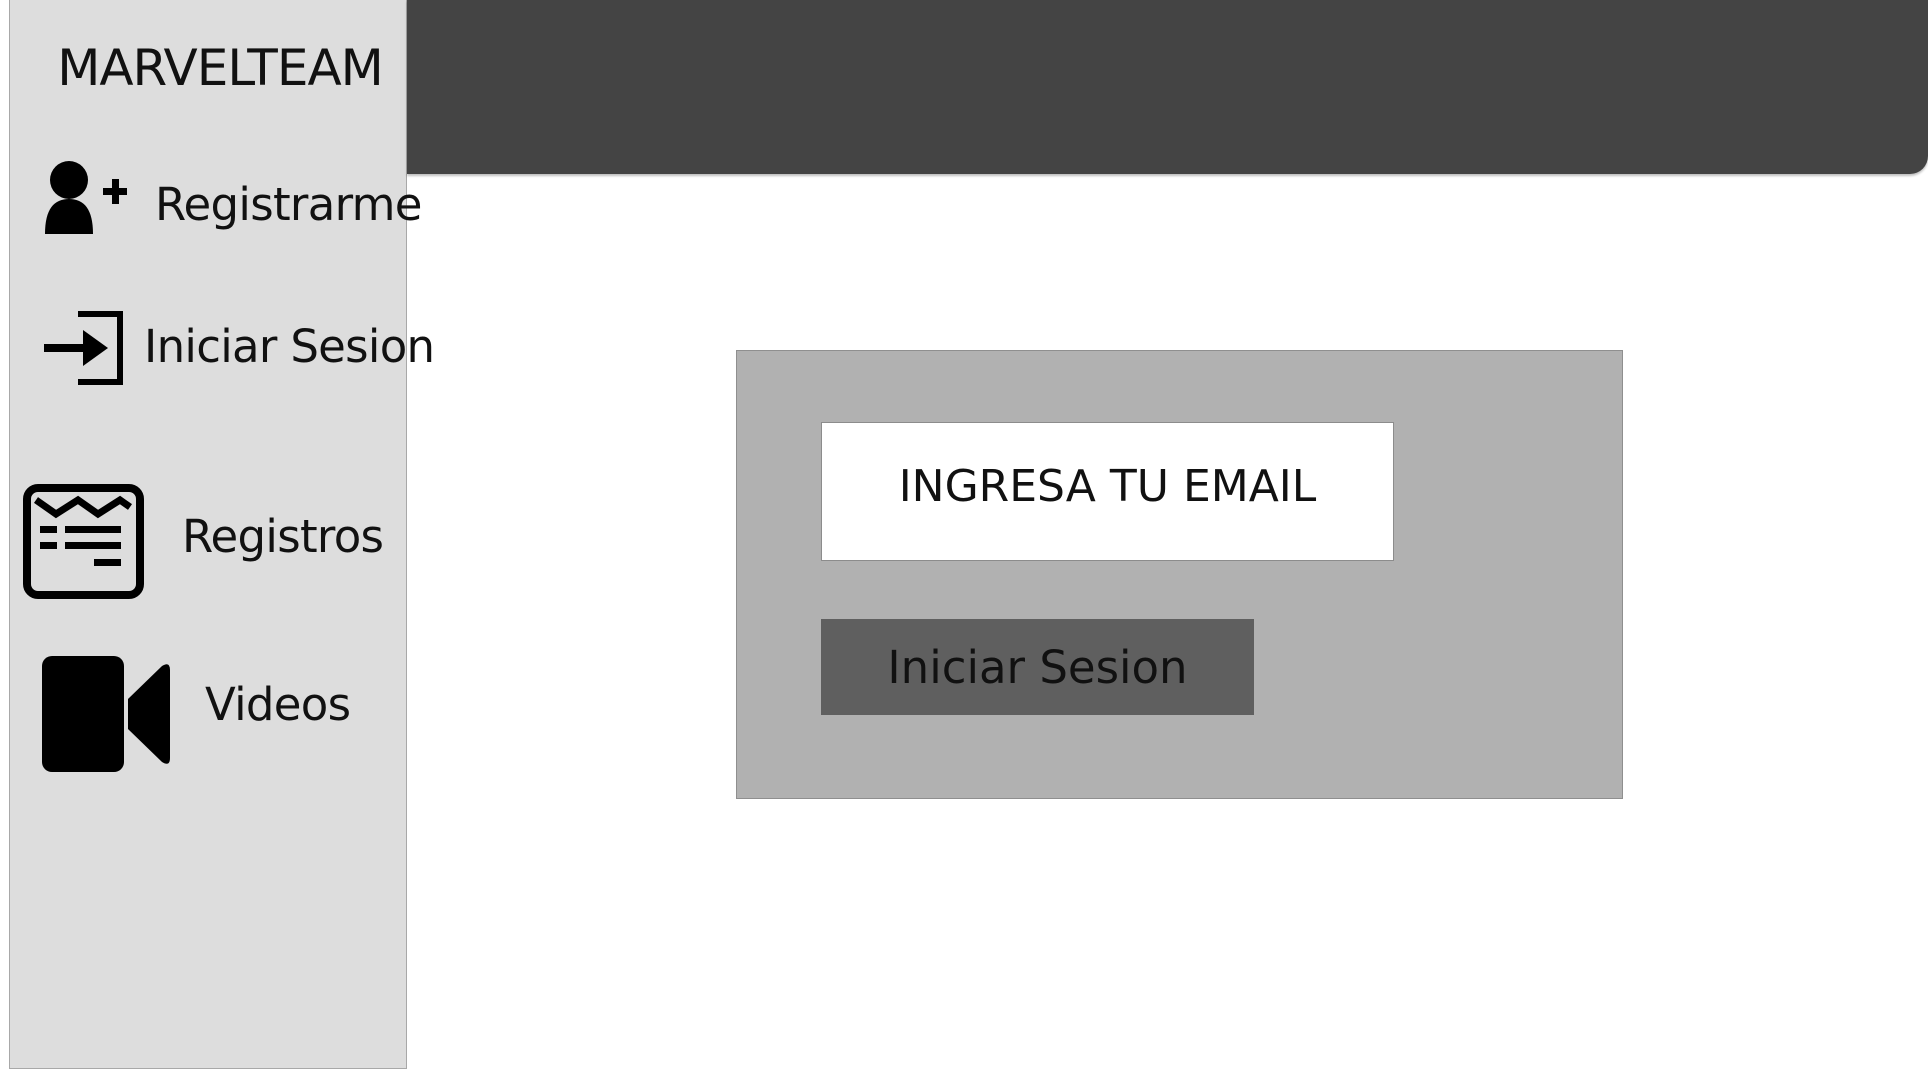 This screenshot has width=1928, height=1080. What do you see at coordinates (1167, 87) in the screenshot?
I see `top-bar` at bounding box center [1167, 87].